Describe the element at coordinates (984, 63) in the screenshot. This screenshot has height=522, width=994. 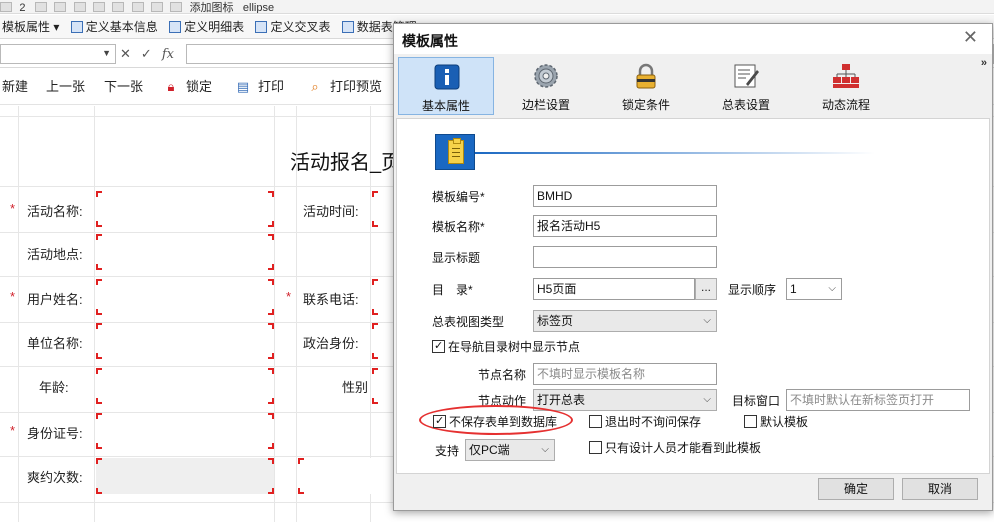
I see `tabs-overflow-icon: »` at that location.